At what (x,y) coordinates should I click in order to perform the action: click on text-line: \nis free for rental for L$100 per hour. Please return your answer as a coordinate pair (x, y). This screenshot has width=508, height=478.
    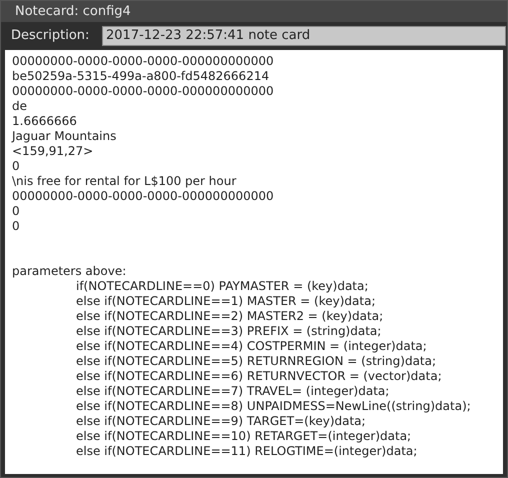
    Looking at the image, I should click on (124, 181).